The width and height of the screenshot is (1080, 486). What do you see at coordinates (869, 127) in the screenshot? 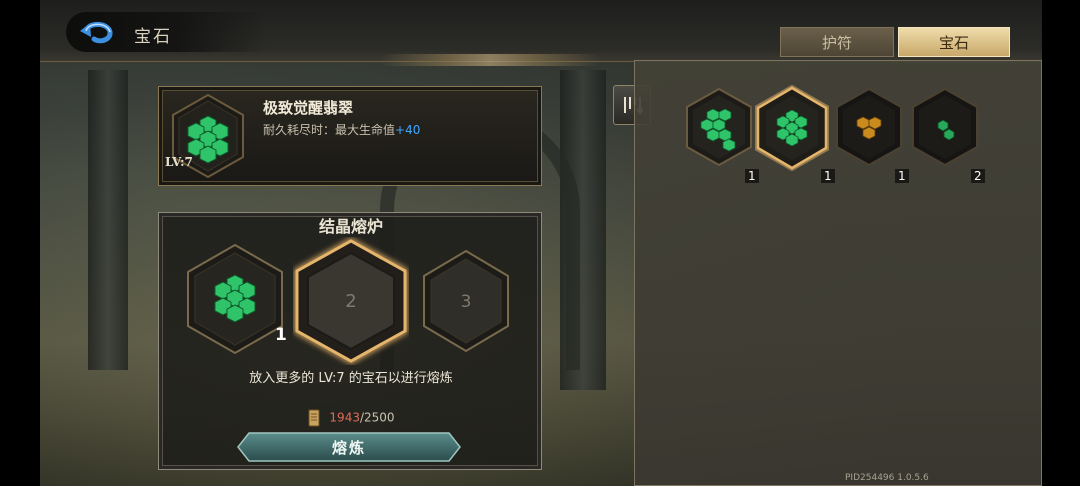
I see `amber-gem-icon` at bounding box center [869, 127].